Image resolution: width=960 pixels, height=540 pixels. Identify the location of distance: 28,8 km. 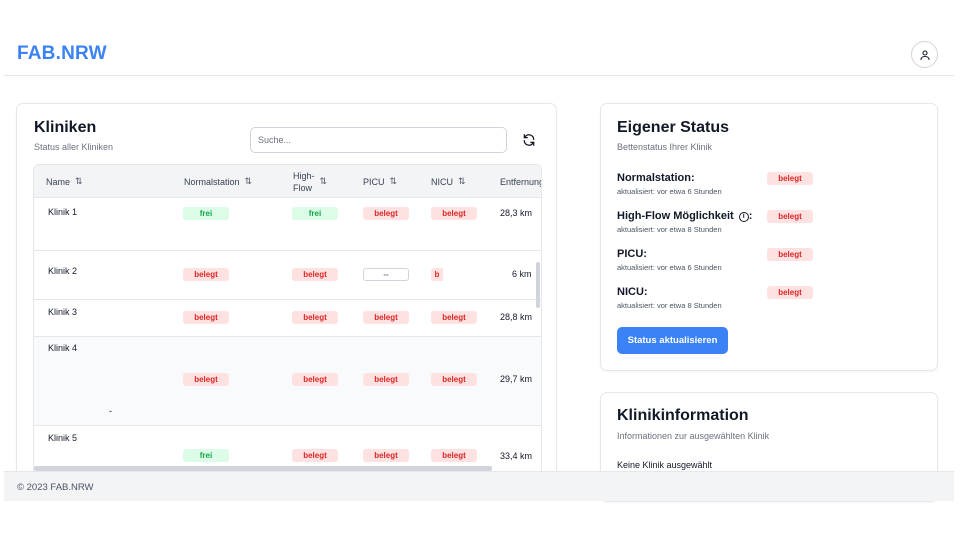
(516, 317).